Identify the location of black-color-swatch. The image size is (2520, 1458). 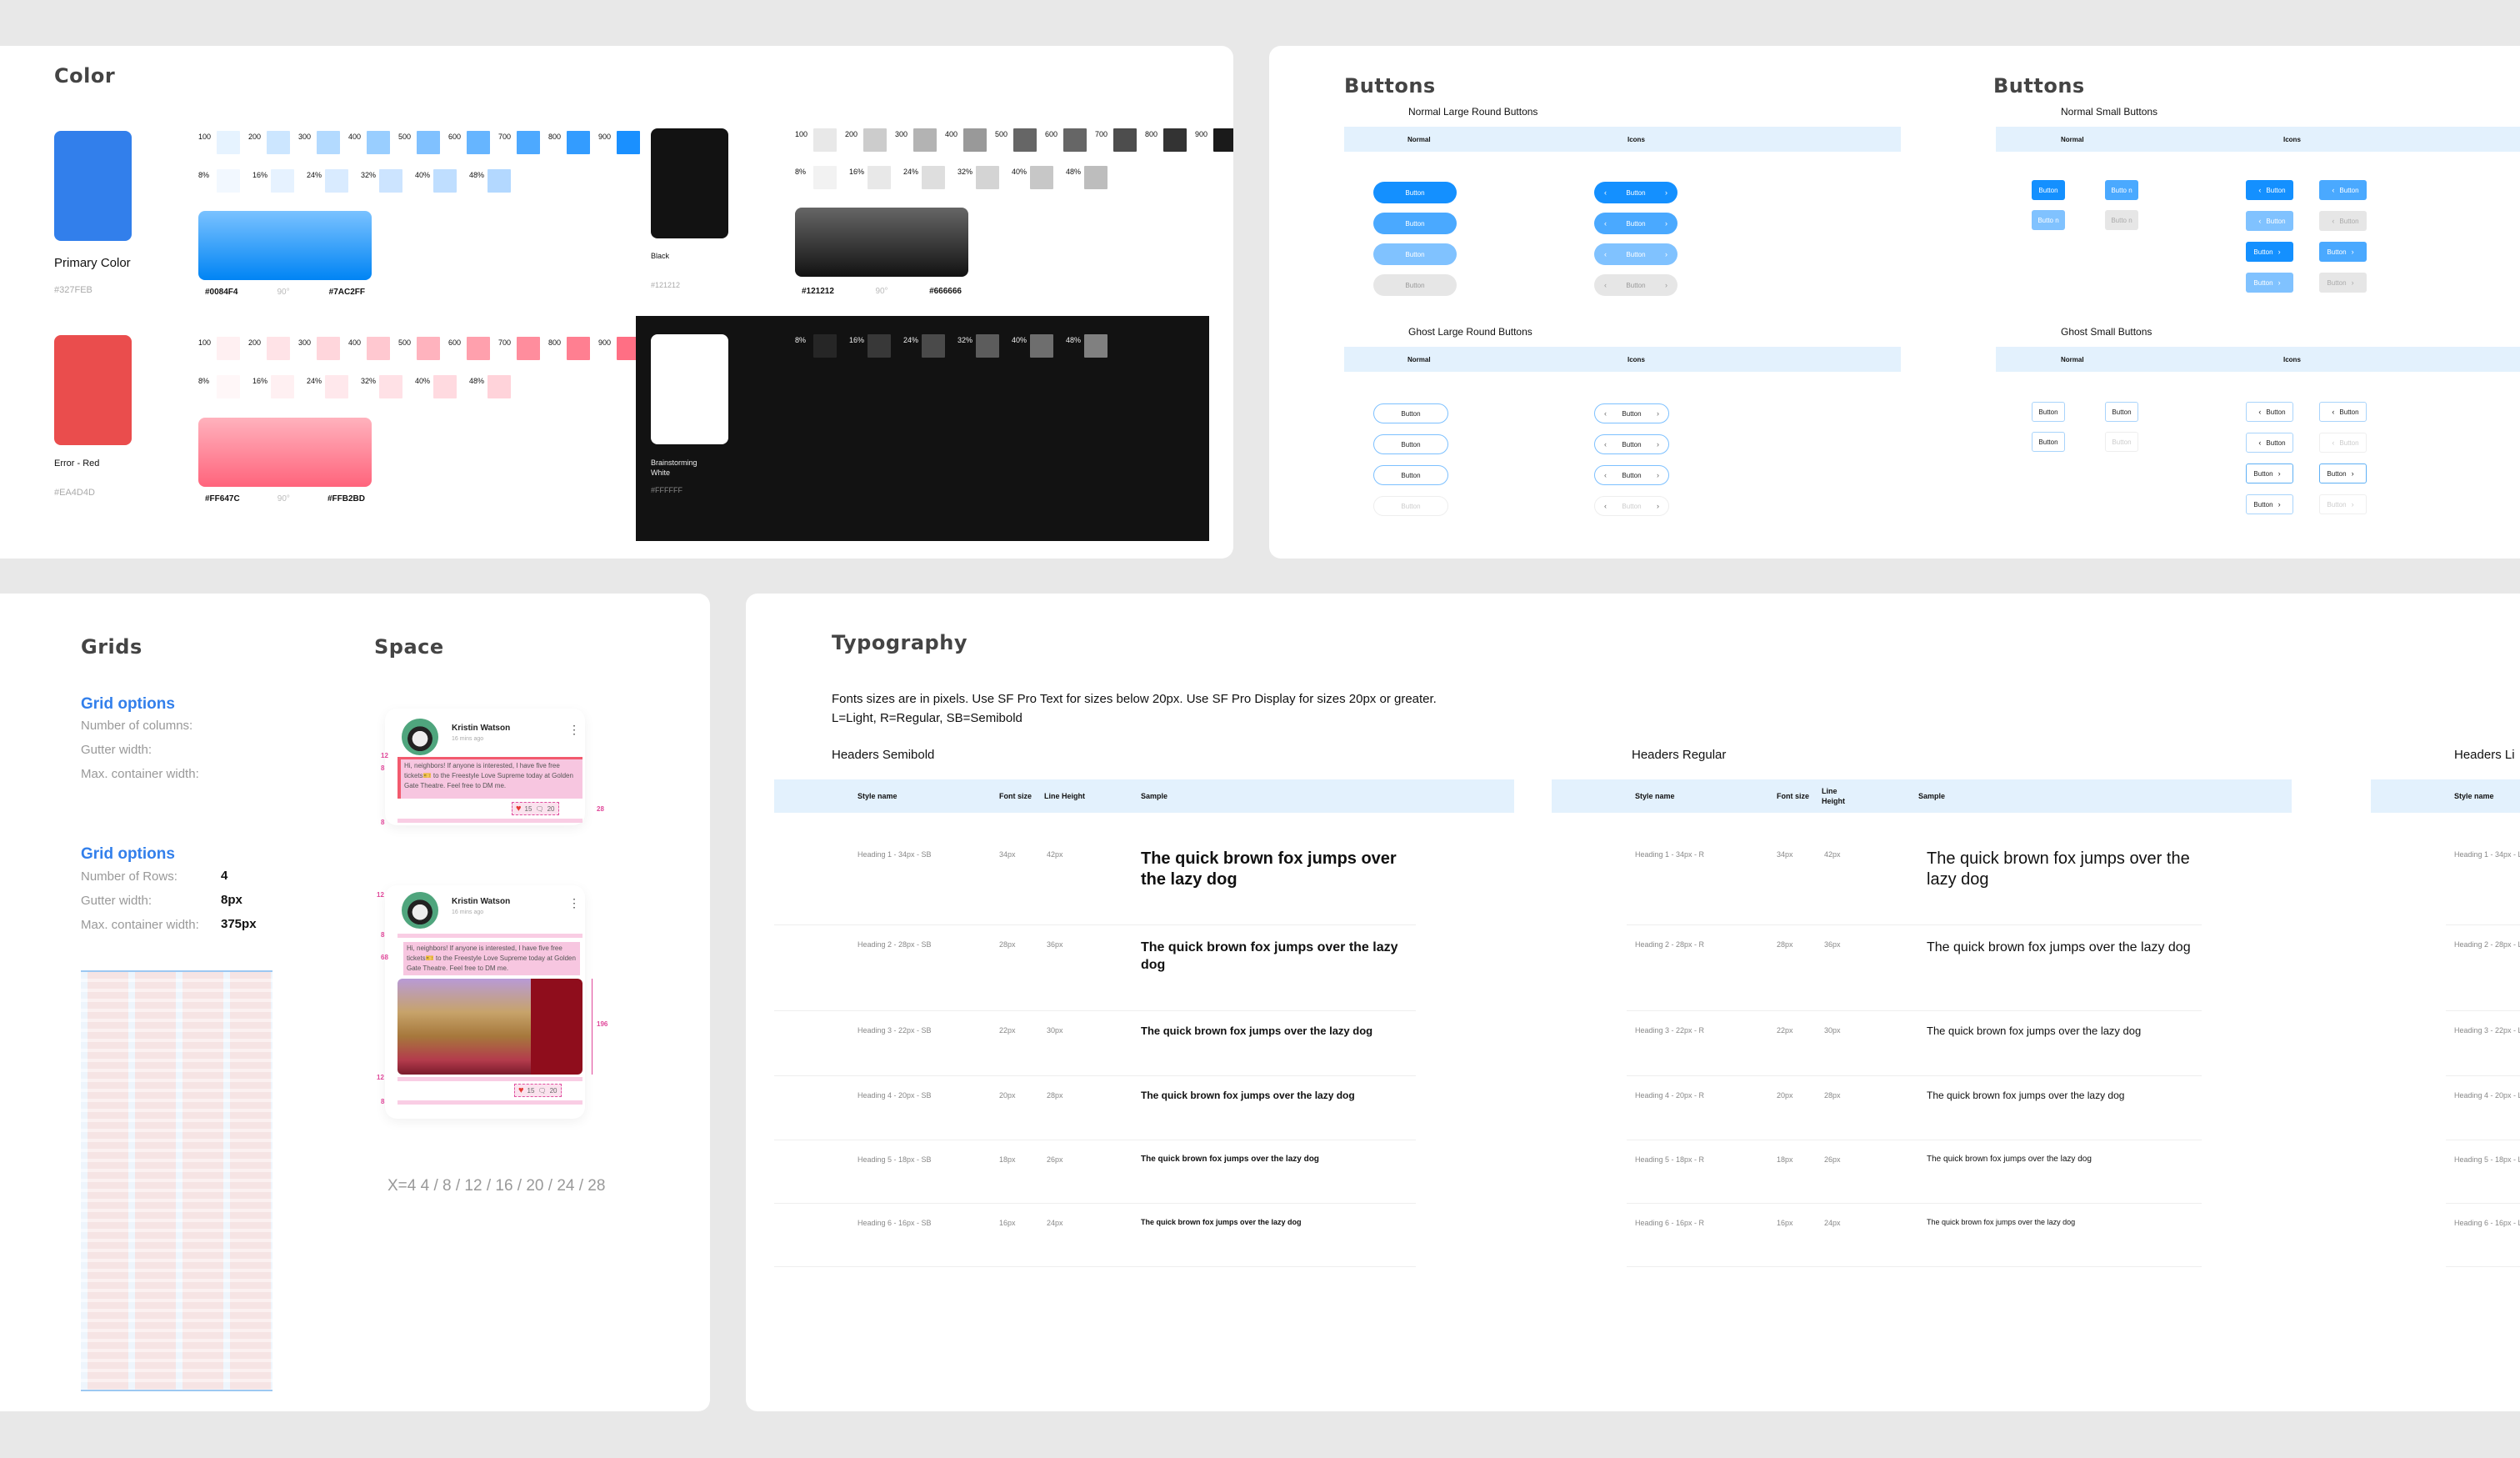
(689, 183).